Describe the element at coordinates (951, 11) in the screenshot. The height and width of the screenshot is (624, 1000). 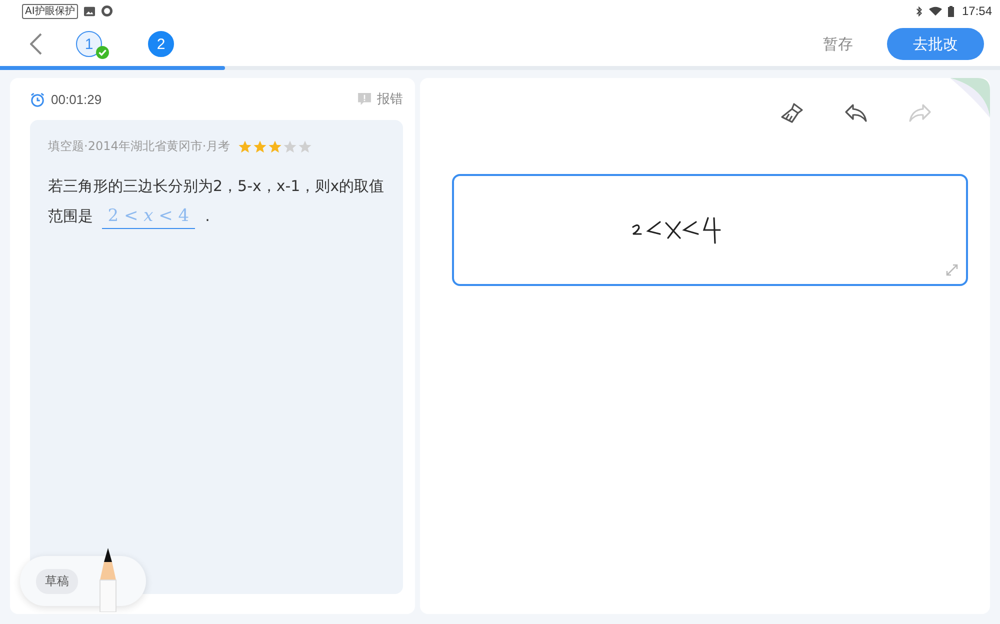
I see `battery-icon` at that location.